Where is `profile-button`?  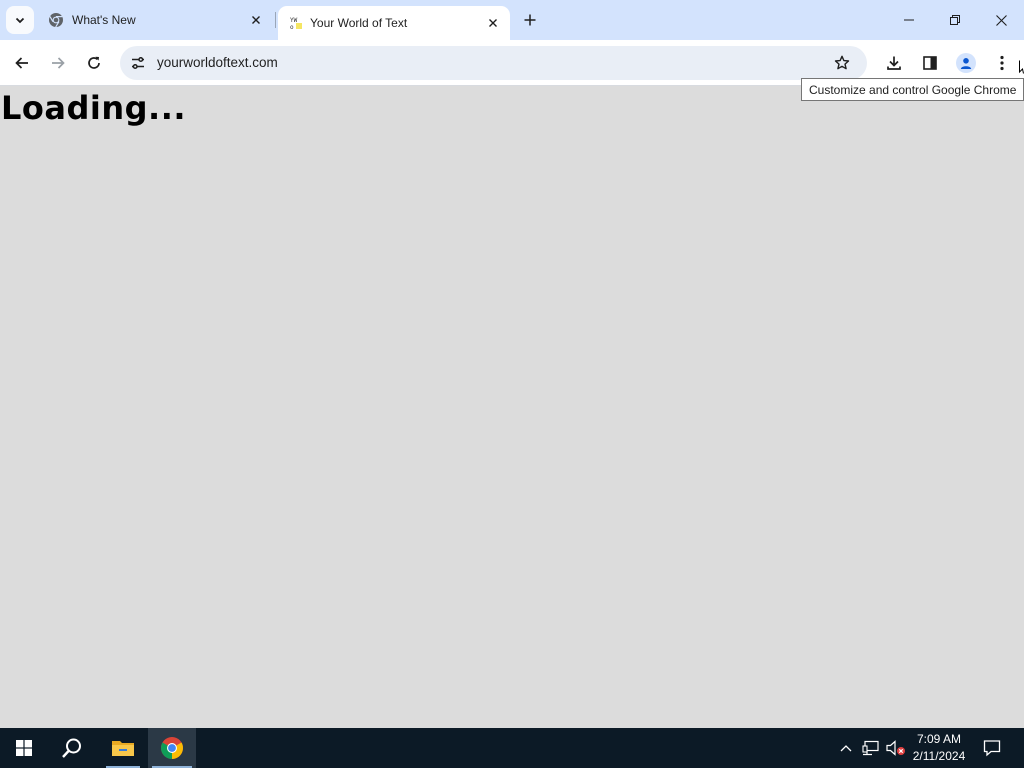 profile-button is located at coordinates (966, 63).